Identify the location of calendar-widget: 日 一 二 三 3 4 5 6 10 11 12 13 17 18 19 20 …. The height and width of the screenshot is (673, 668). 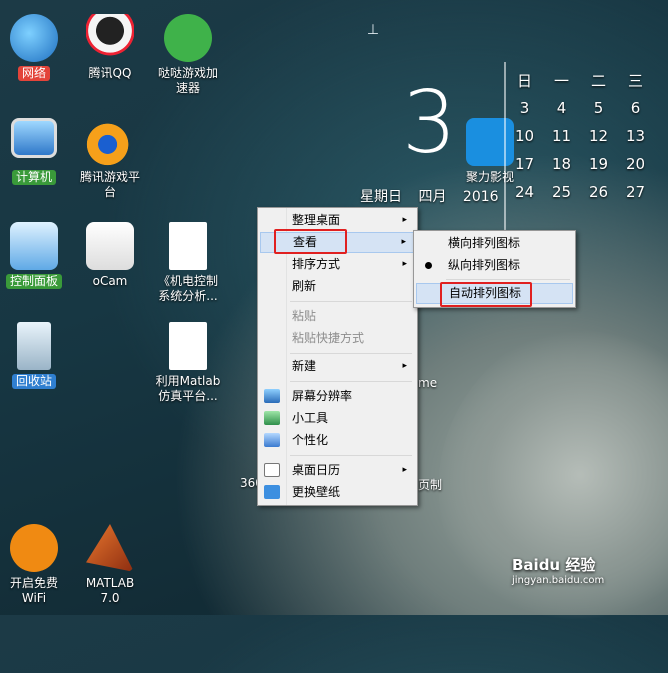
(587, 136).